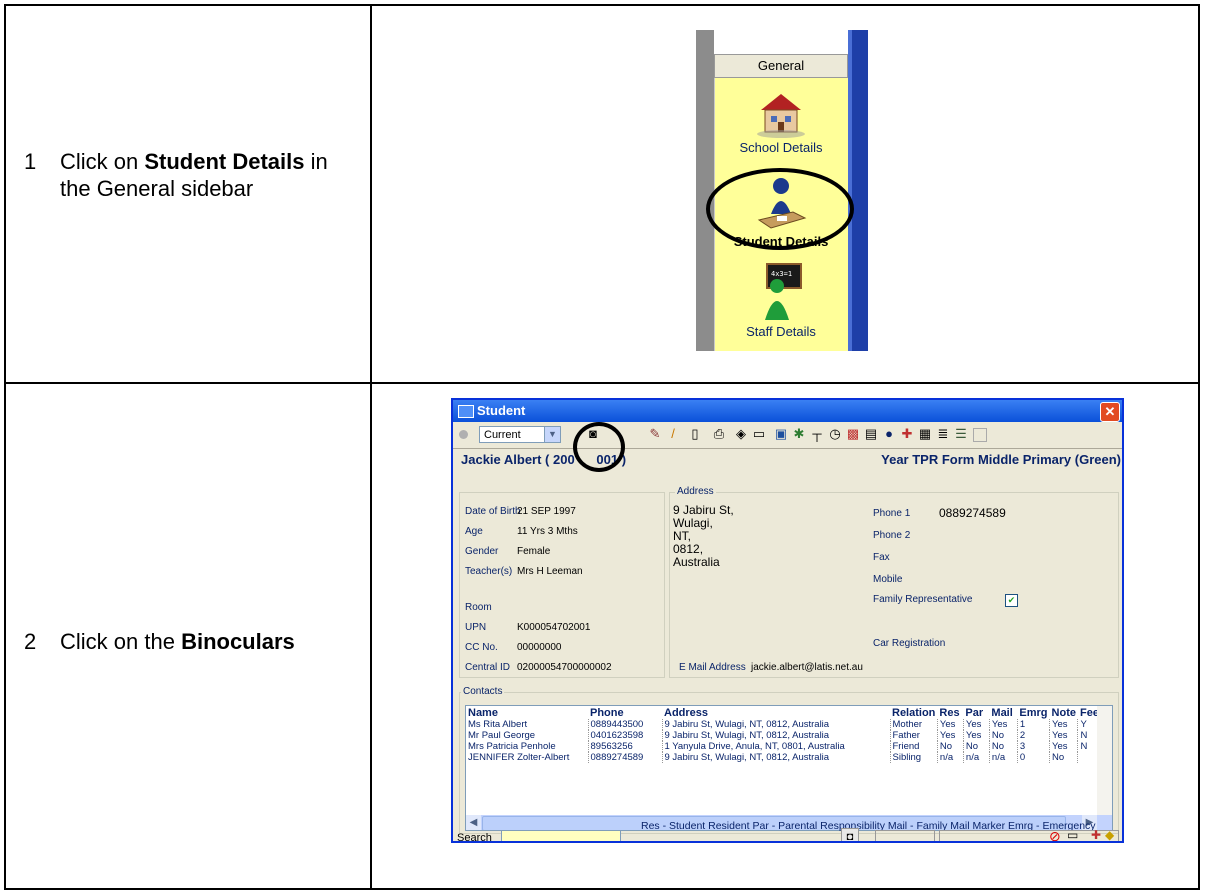 This screenshot has height=895, width=1208. Describe the element at coordinates (527, 712) in the screenshot. I see `col-header: Name` at that location.